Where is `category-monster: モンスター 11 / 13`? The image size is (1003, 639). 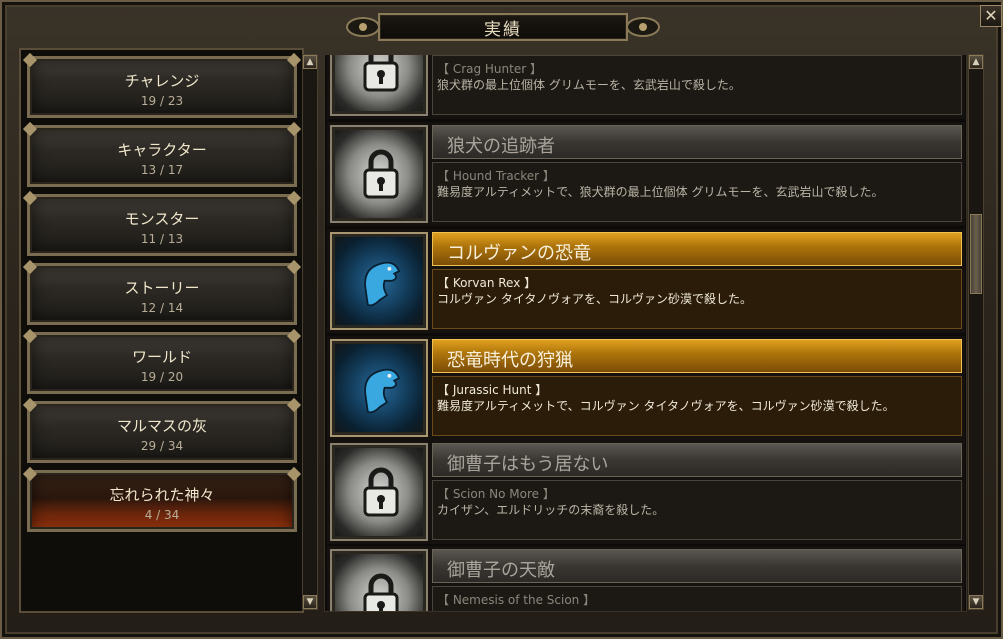
category-monster: モンスター 11 / 13 is located at coordinates (162, 225).